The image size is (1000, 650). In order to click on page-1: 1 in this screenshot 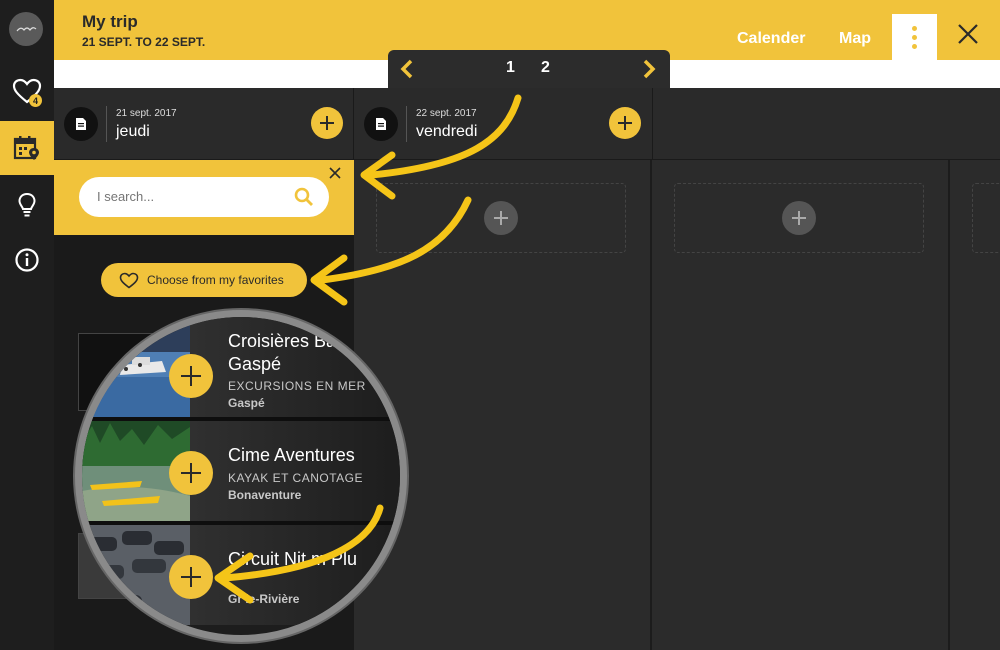, I will do `click(510, 68)`.